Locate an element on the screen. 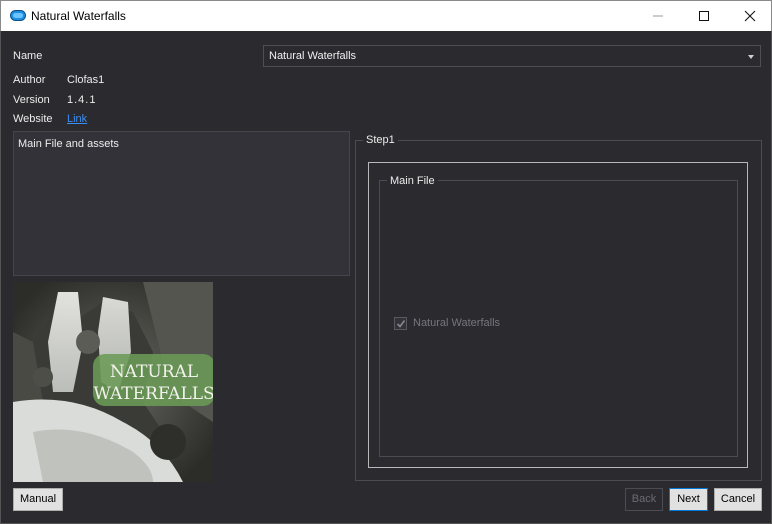 Image resolution: width=772 pixels, height=524 pixels. window-title: Natural Waterfalls is located at coordinates (78, 16).